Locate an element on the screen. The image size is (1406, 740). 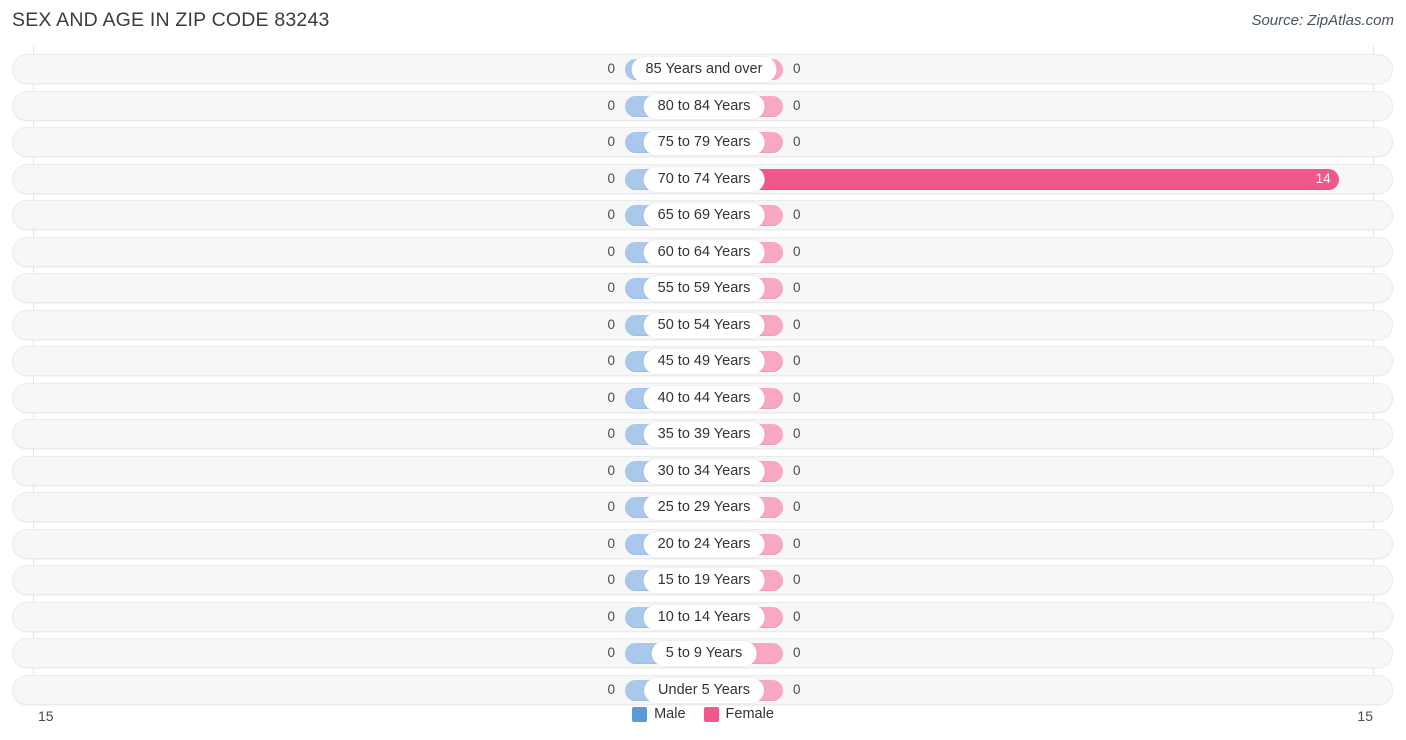
legend-item-male: Male is located at coordinates (659, 714).